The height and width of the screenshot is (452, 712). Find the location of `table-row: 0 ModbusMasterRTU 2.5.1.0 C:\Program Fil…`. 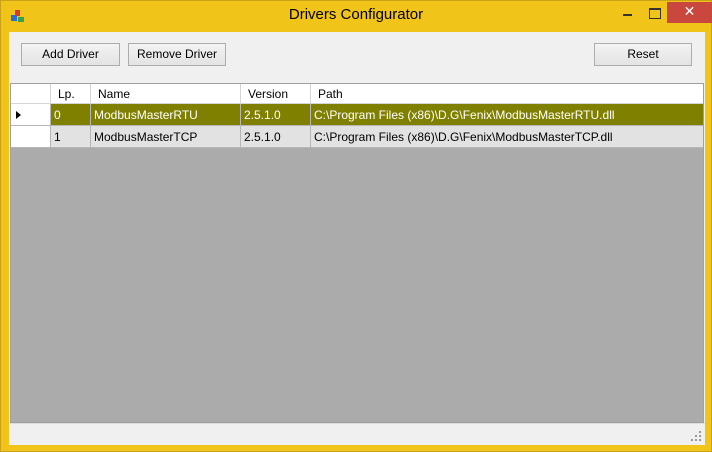

table-row: 0 ModbusMasterRTU 2.5.1.0 C:\Program Fil… is located at coordinates (357, 115).